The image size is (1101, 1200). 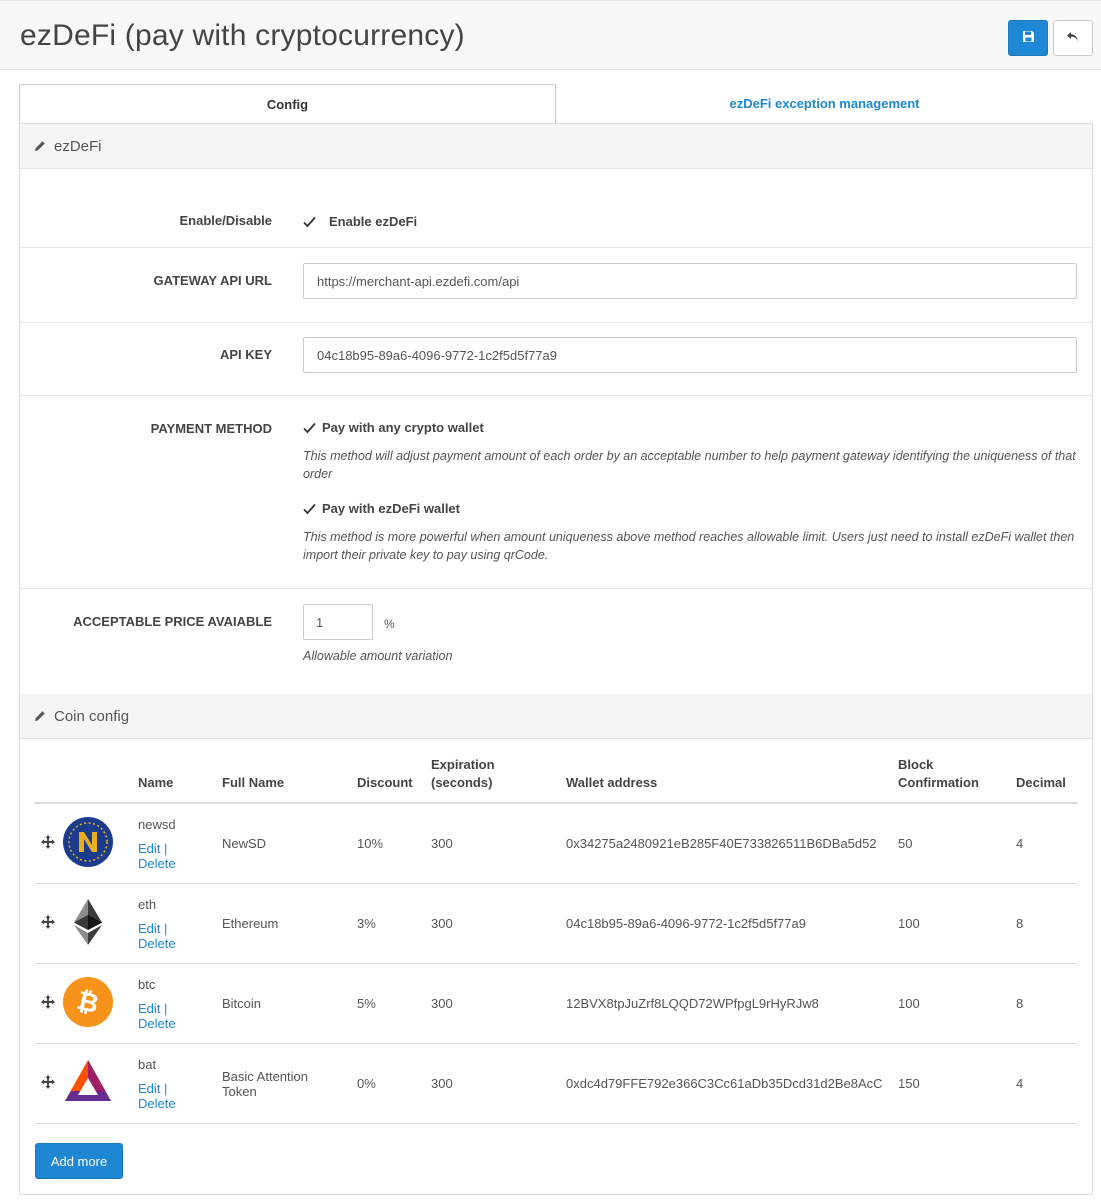 What do you see at coordinates (289, 1083) in the screenshot?
I see `full-name-cell: Basic Attention Token` at bounding box center [289, 1083].